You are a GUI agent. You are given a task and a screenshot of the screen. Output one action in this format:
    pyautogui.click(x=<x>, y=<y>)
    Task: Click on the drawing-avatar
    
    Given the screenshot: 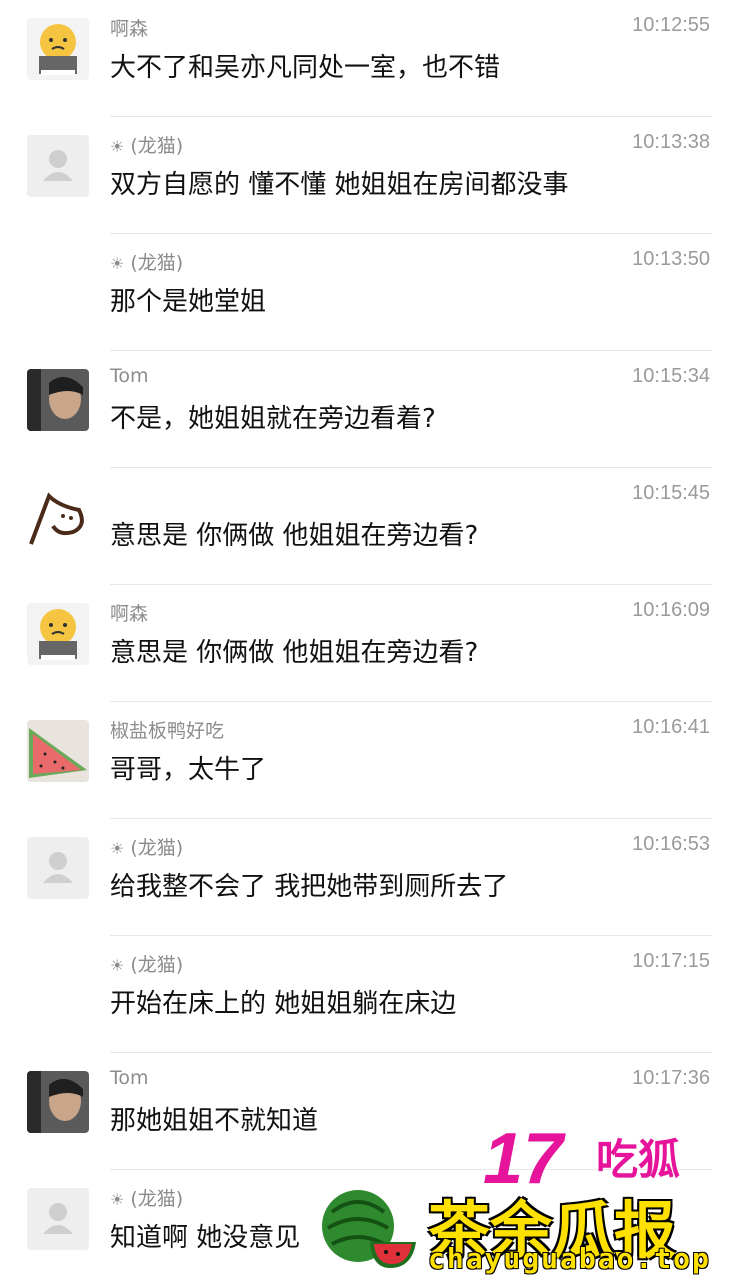 What is the action you would take?
    pyautogui.click(x=58, y=517)
    